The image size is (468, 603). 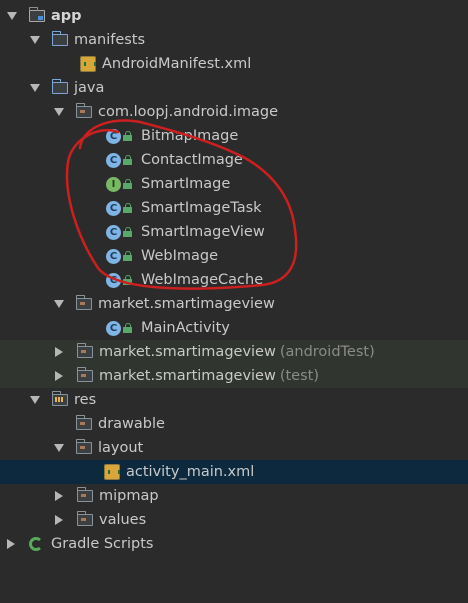 What do you see at coordinates (36, 544) in the screenshot?
I see `gradle-icon` at bounding box center [36, 544].